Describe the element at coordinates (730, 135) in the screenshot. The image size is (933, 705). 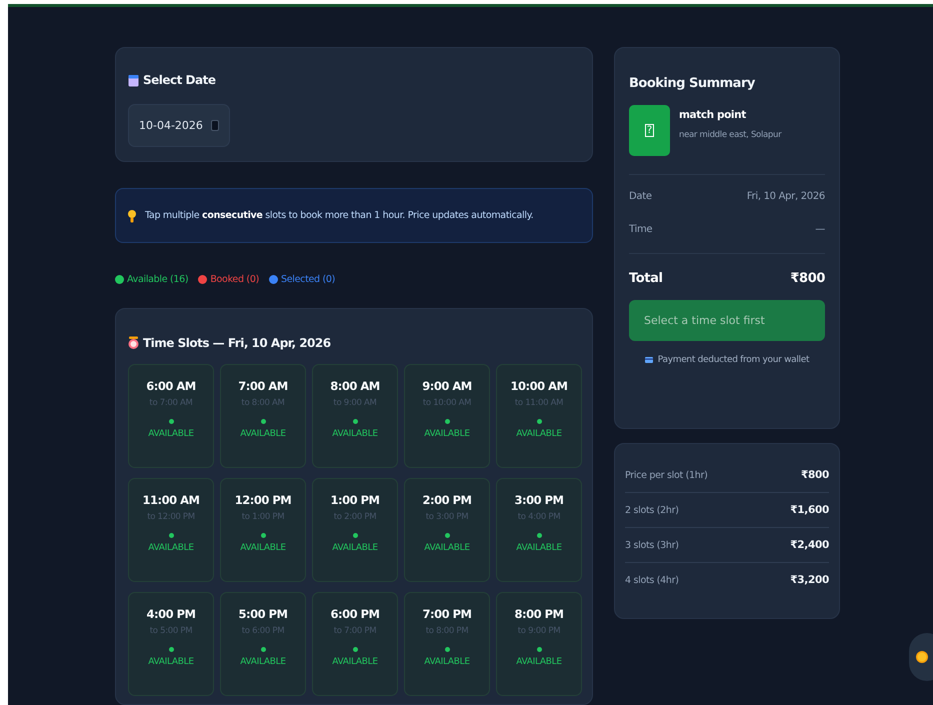
I see `venue-address: near middle east, Solapur` at that location.